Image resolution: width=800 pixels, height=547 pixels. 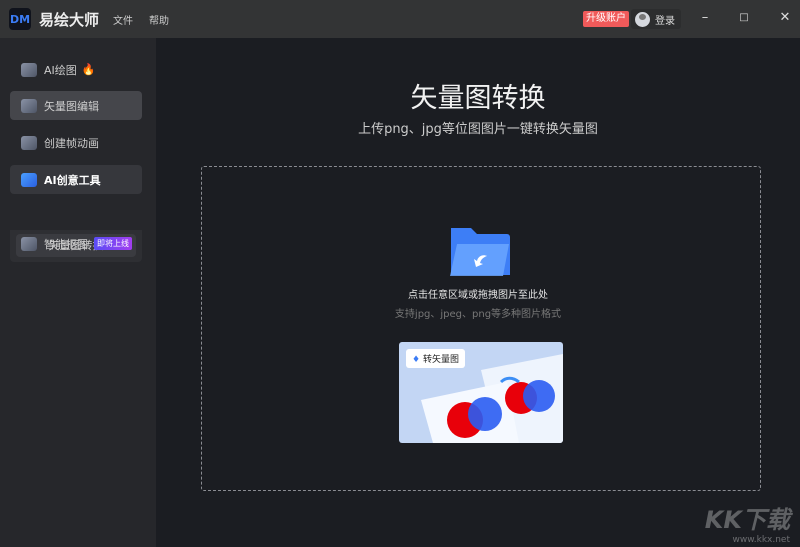 What do you see at coordinates (705, 17) in the screenshot?
I see `minimize-button: –` at bounding box center [705, 17].